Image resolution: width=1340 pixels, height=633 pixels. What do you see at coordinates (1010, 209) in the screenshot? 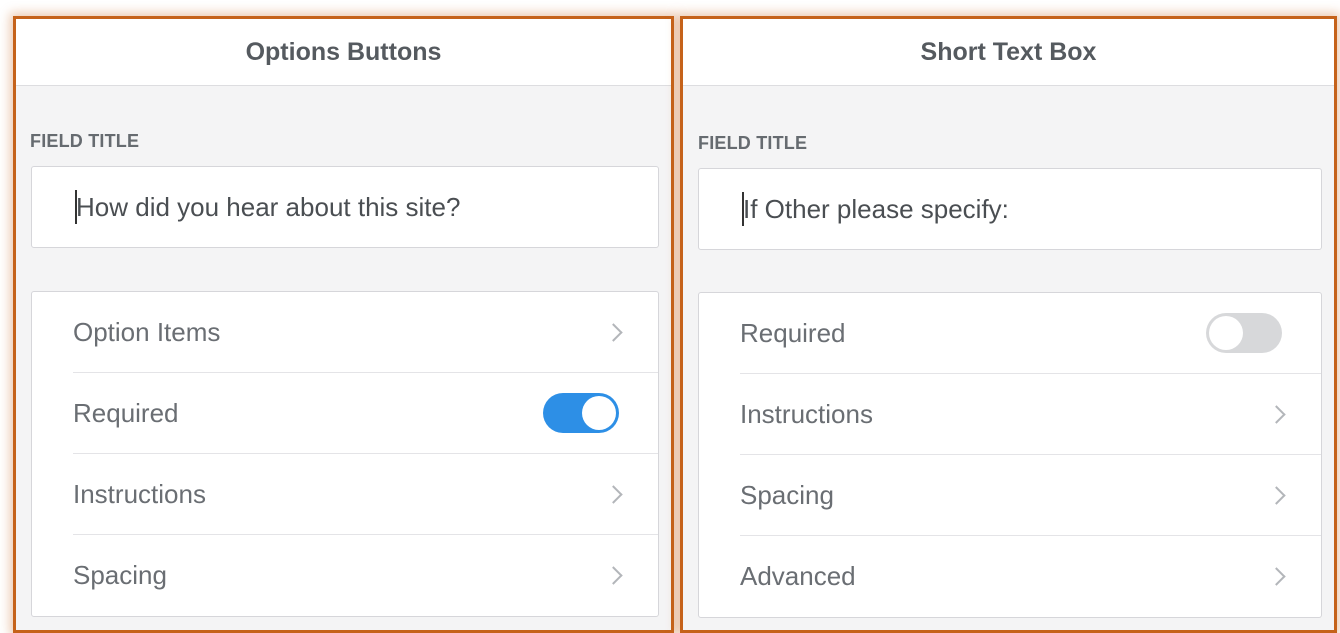
I see `field-title-input: If Other please specify:` at bounding box center [1010, 209].